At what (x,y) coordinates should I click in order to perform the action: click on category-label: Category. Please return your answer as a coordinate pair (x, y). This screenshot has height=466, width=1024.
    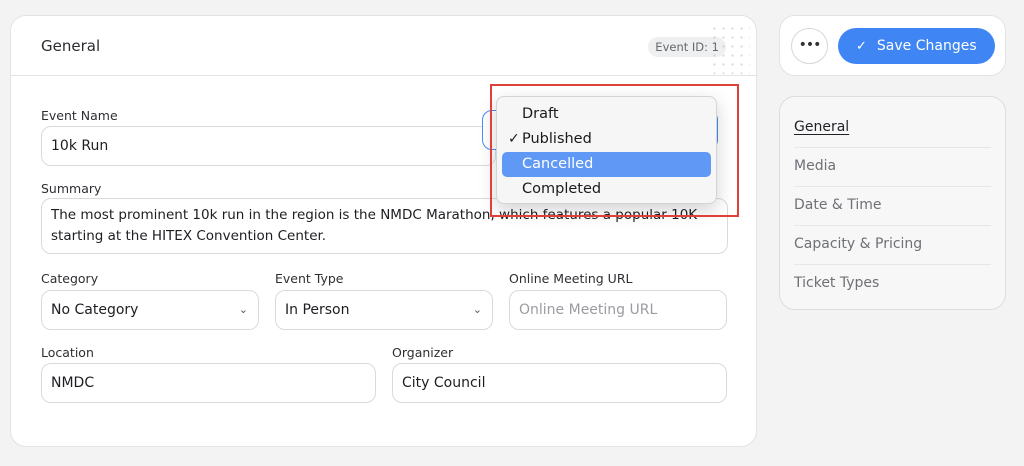
    Looking at the image, I should click on (70, 278).